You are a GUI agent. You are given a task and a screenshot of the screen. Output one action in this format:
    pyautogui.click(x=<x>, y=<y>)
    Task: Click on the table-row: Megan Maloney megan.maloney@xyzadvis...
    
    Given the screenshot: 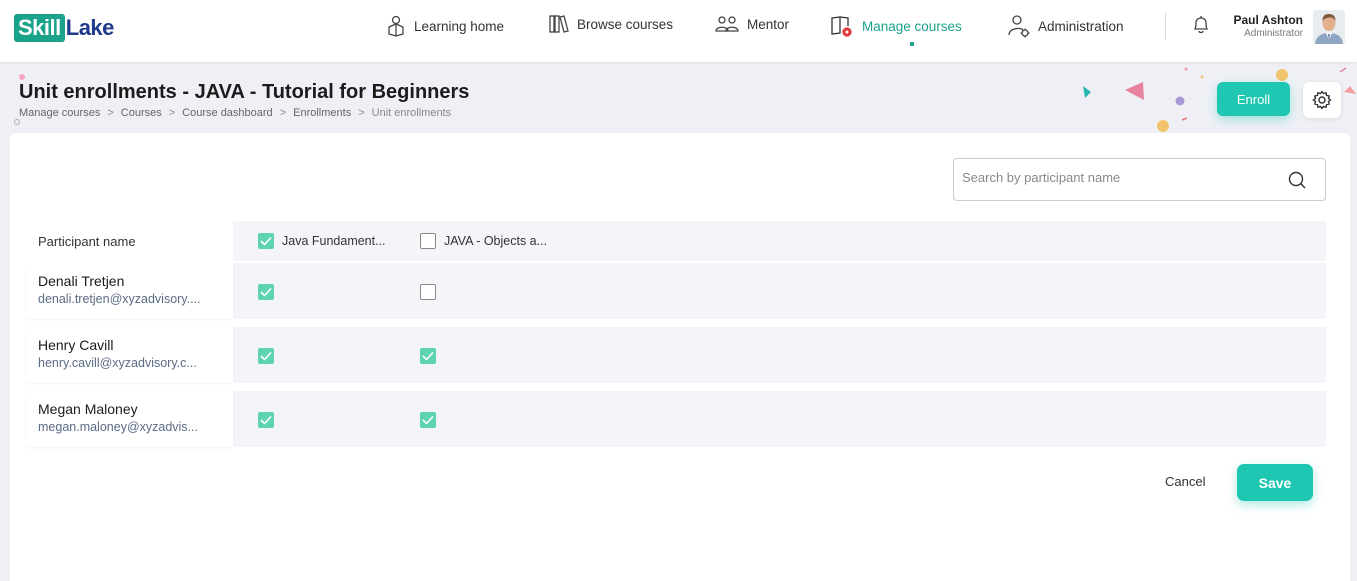 What is the action you would take?
    pyautogui.click(x=676, y=419)
    